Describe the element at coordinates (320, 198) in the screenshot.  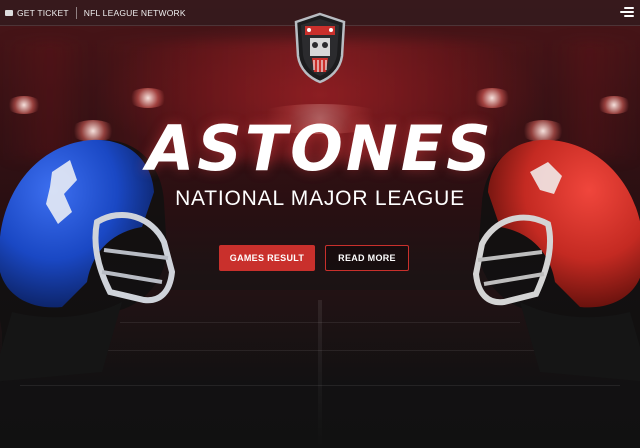
I see `hero-subtitle: NATIONAL MAJOR LEAGUE` at that location.